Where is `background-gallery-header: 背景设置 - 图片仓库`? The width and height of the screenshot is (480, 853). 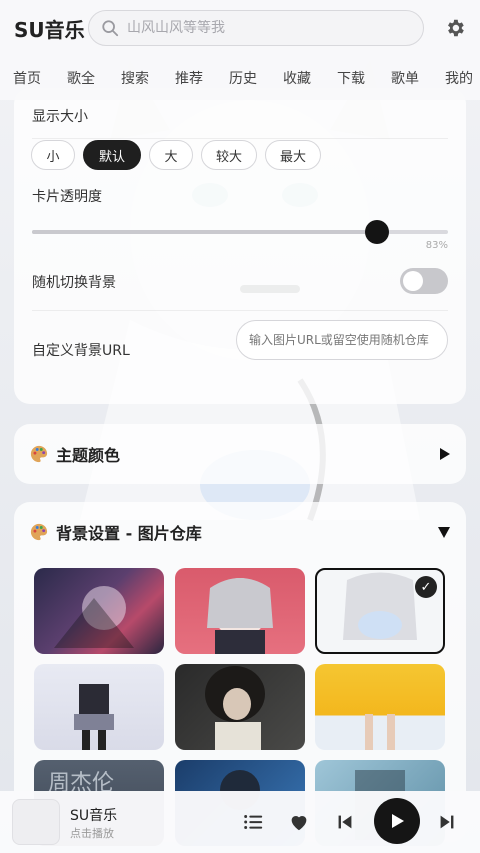
background-gallery-header: 背景设置 - 图片仓库 is located at coordinates (240, 532).